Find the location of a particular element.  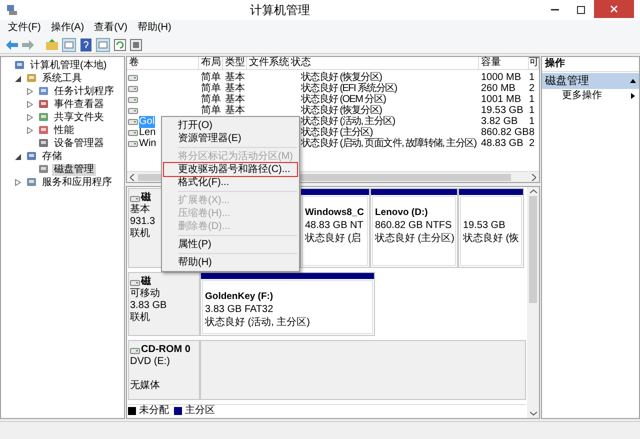

table-cell: 状态良好 (OEM 分区) is located at coordinates (343, 99).